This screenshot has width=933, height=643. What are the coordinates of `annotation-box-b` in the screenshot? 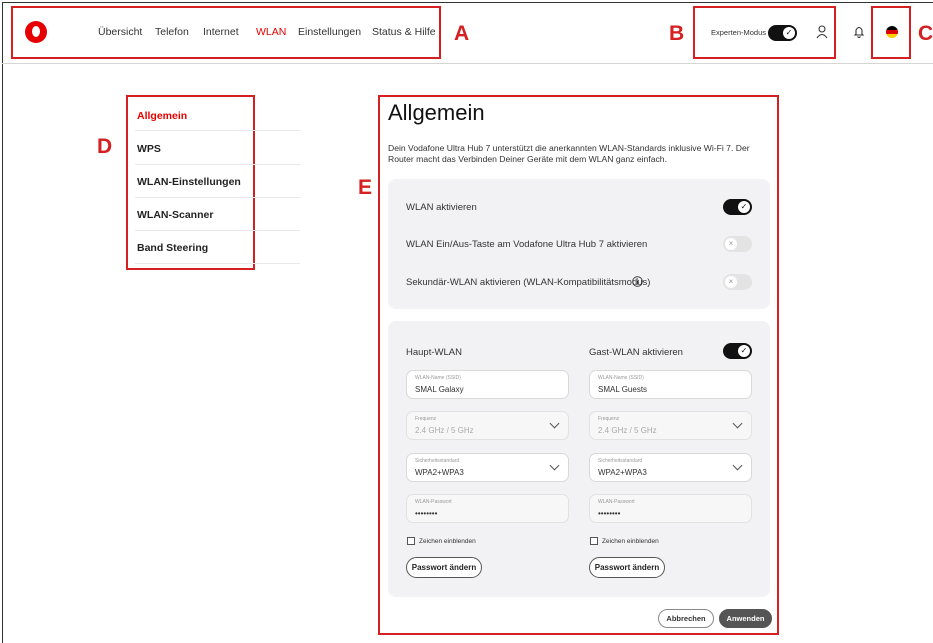 It's located at (764, 32).